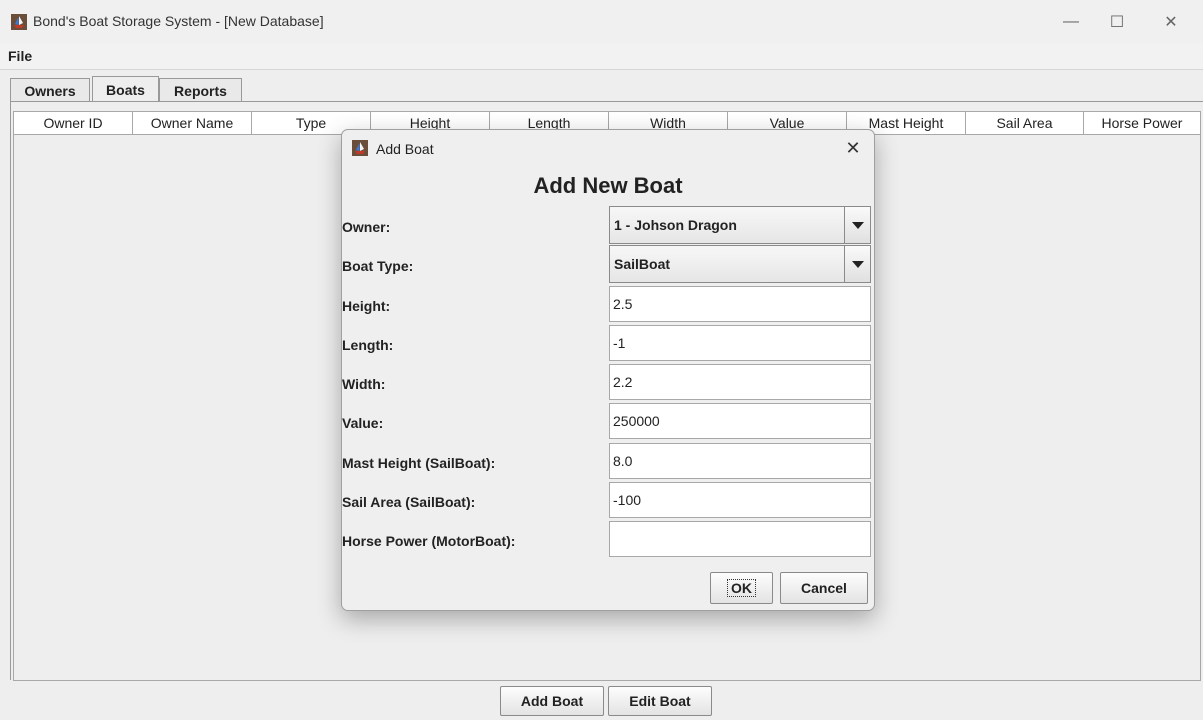 This screenshot has width=1203, height=720. What do you see at coordinates (1025, 123) in the screenshot?
I see `column-header-sail-area: Sail Area` at bounding box center [1025, 123].